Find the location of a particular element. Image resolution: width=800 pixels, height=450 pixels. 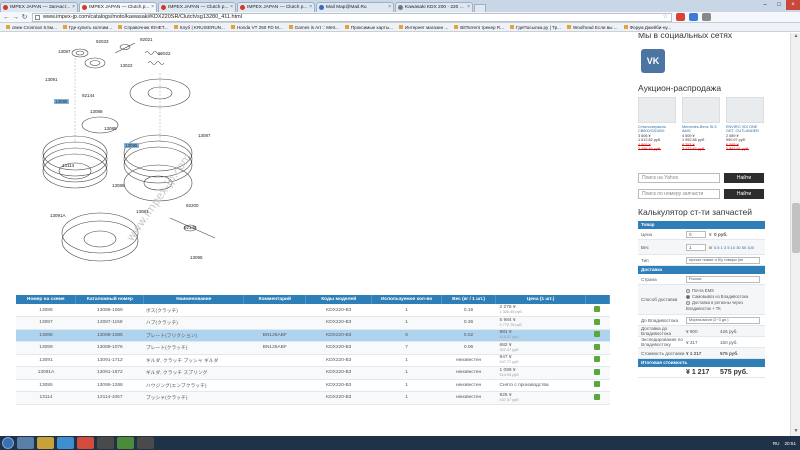

back-arrow-icon: ← is located at coordinates (6, 17).